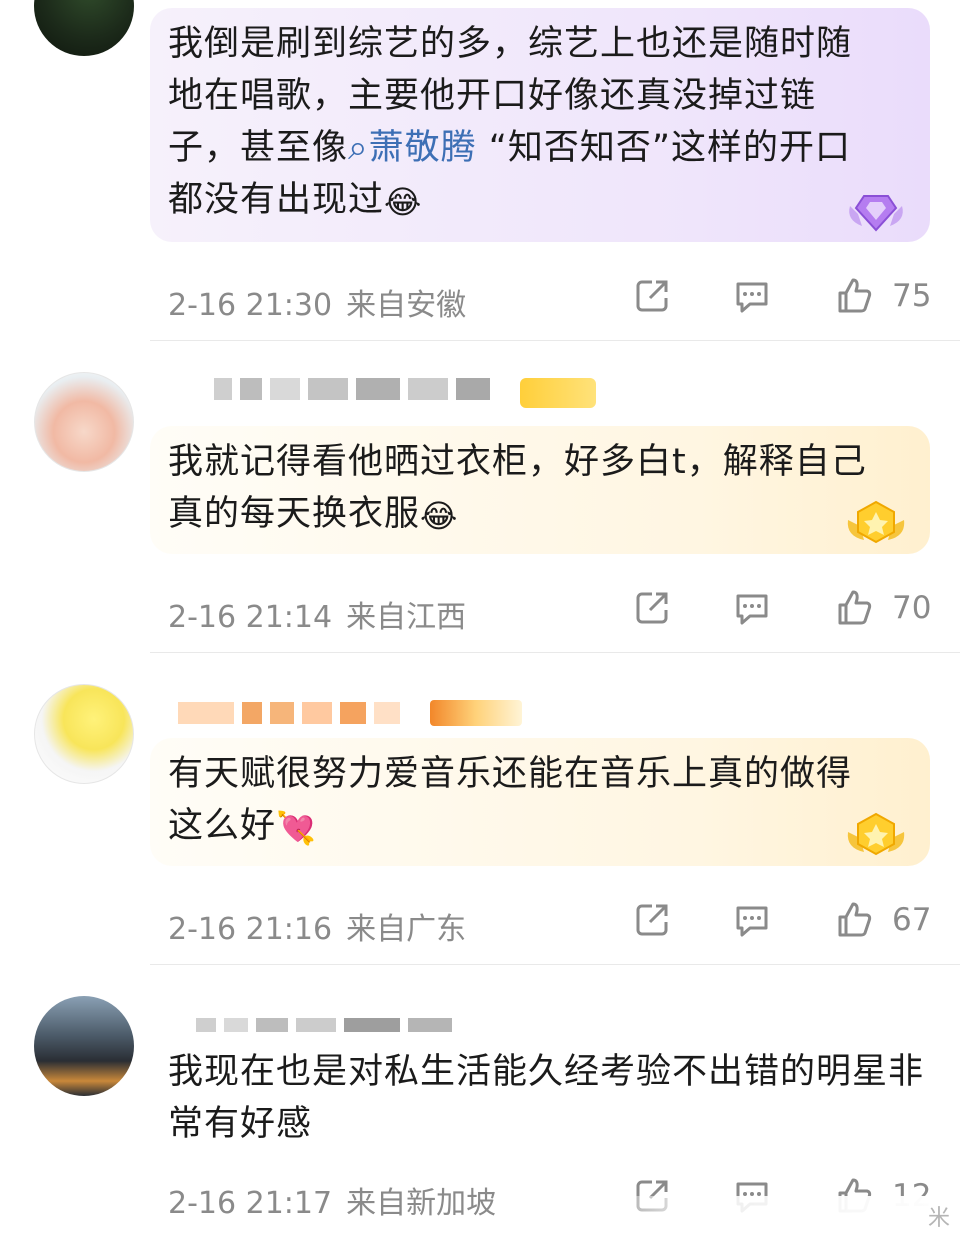 Image resolution: width=960 pixels, height=1236 pixels. What do you see at coordinates (785, 923) in the screenshot?
I see `action-bar: 67` at bounding box center [785, 923].